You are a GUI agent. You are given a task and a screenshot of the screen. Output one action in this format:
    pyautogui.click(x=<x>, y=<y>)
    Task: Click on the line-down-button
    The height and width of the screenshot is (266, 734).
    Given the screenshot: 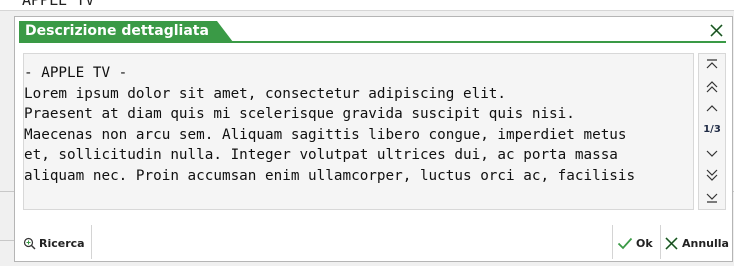 What is the action you would take?
    pyautogui.click(x=712, y=153)
    